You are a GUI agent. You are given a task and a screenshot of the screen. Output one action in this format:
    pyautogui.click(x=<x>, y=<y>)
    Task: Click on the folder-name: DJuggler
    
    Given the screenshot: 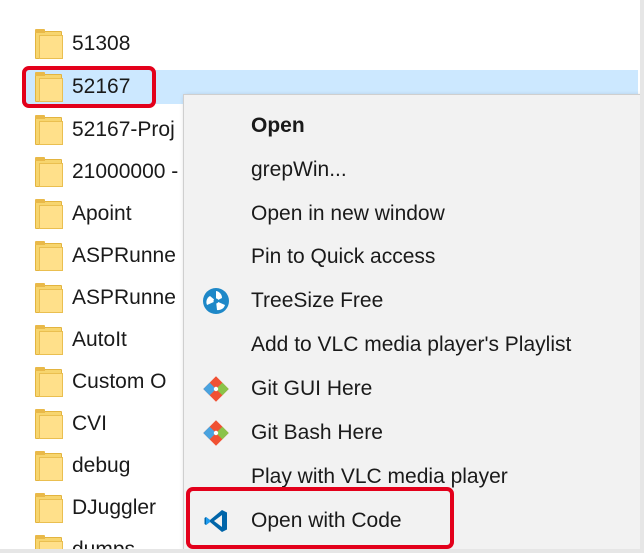 What is the action you would take?
    pyautogui.click(x=114, y=507)
    